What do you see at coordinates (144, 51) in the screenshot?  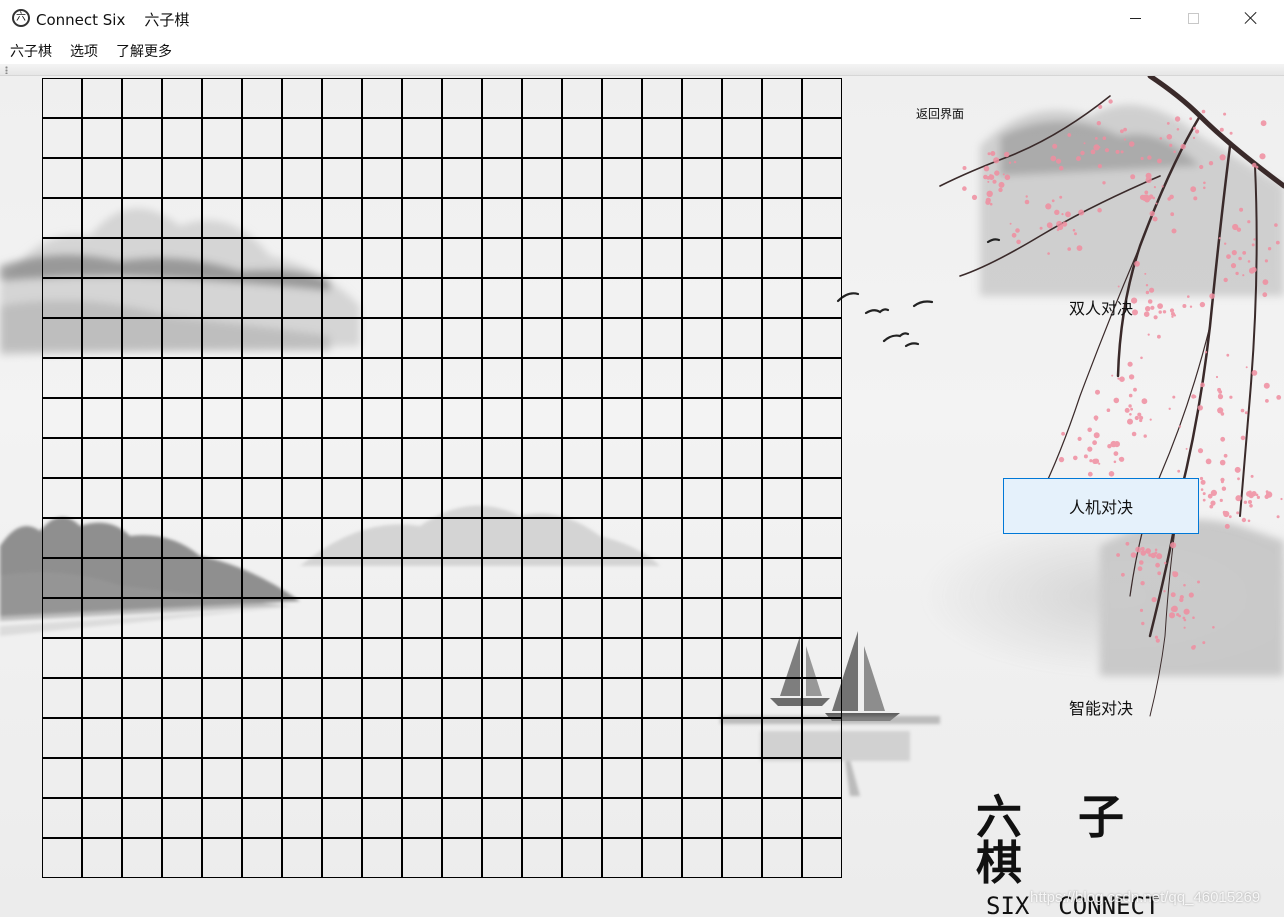 I see `menu-item-learn-more: 了解更多` at bounding box center [144, 51].